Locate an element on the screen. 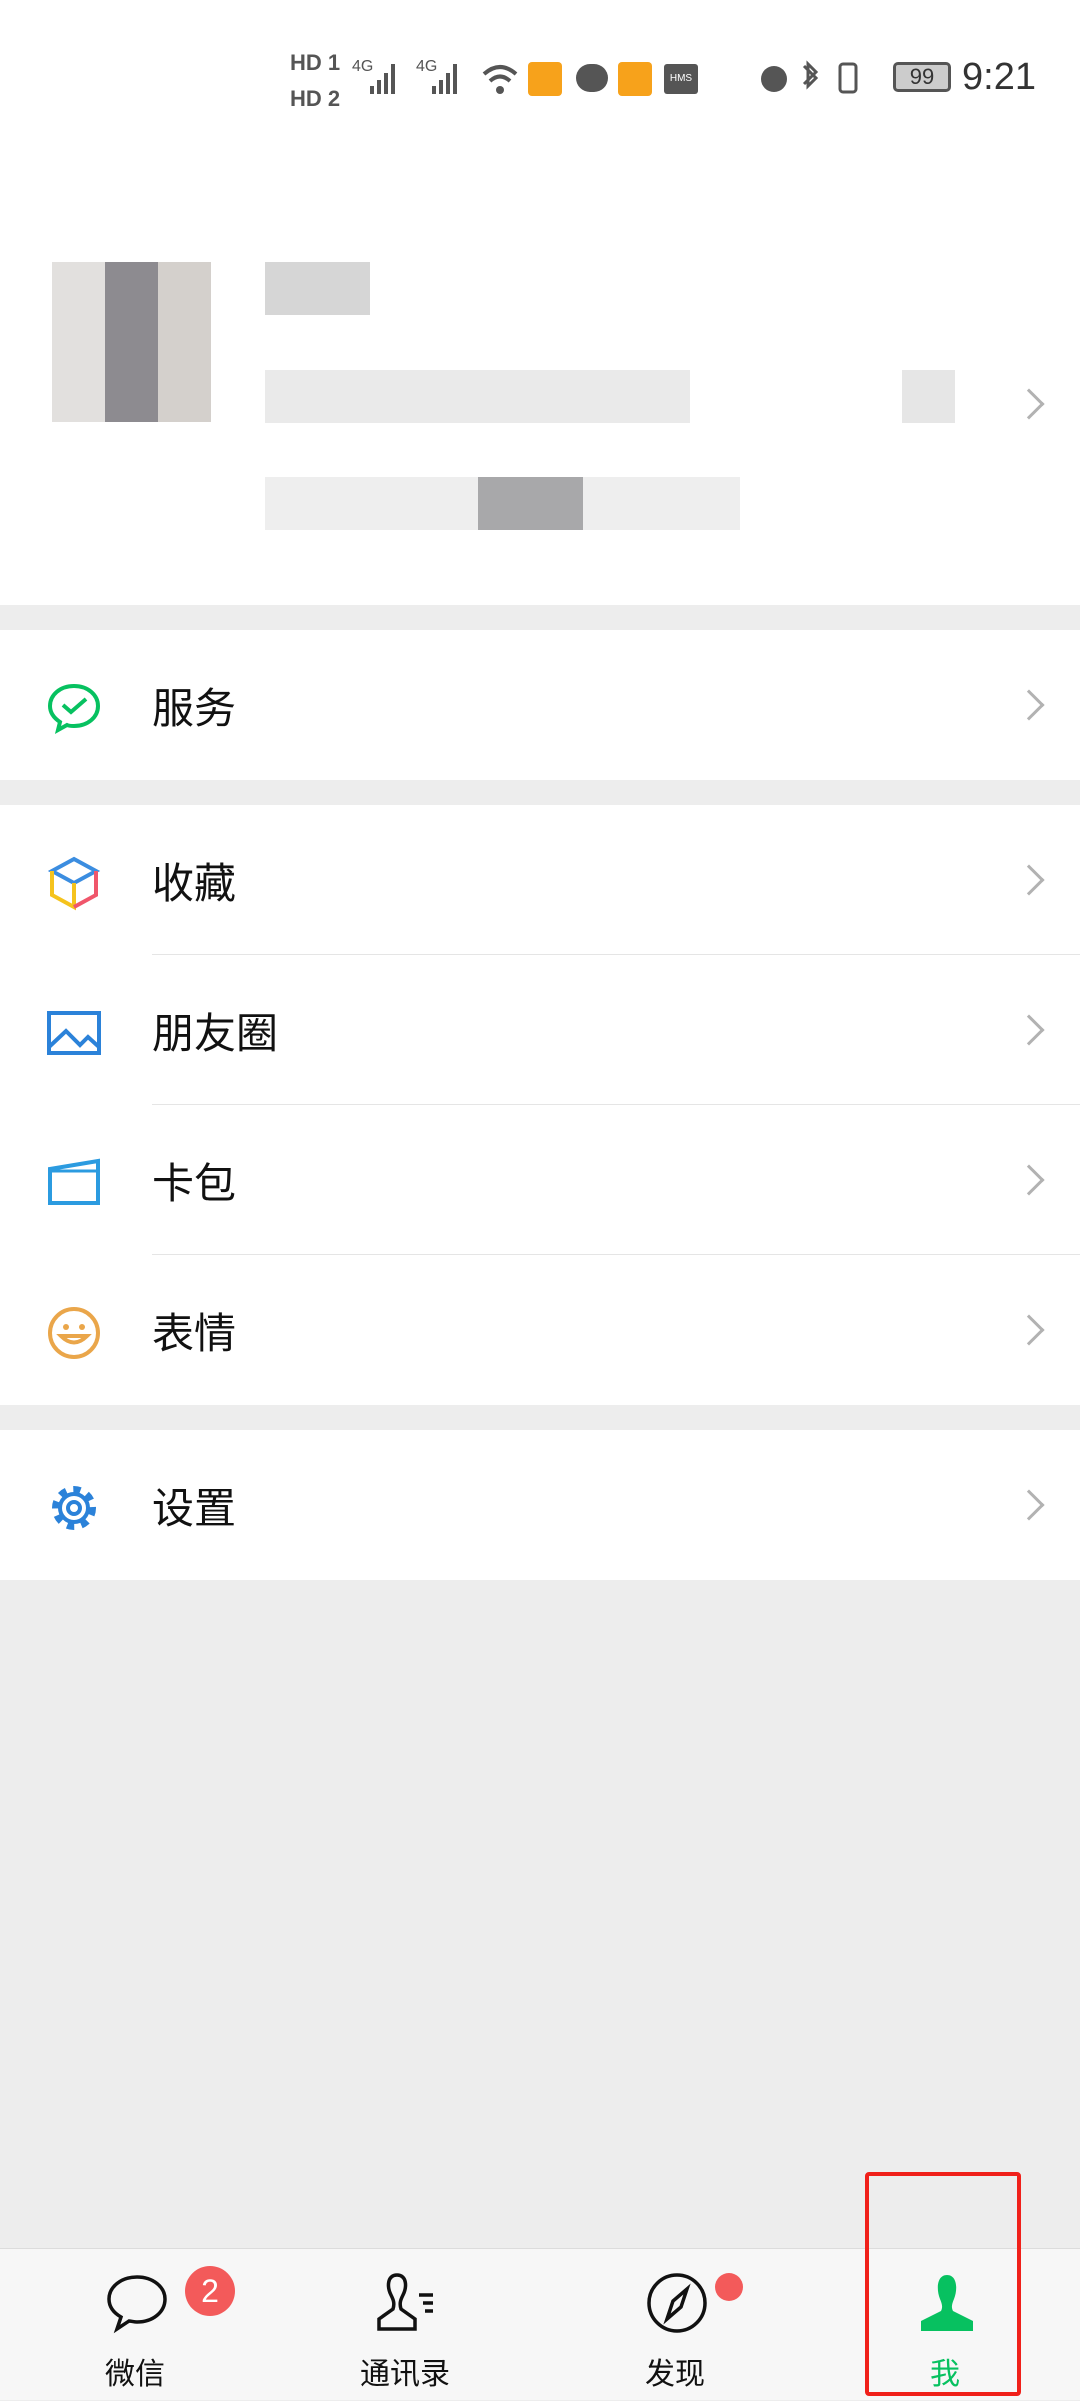 Image resolution: width=1080 pixels, height=2401 pixels. menu-label: 朋友圈 is located at coordinates (215, 1033).